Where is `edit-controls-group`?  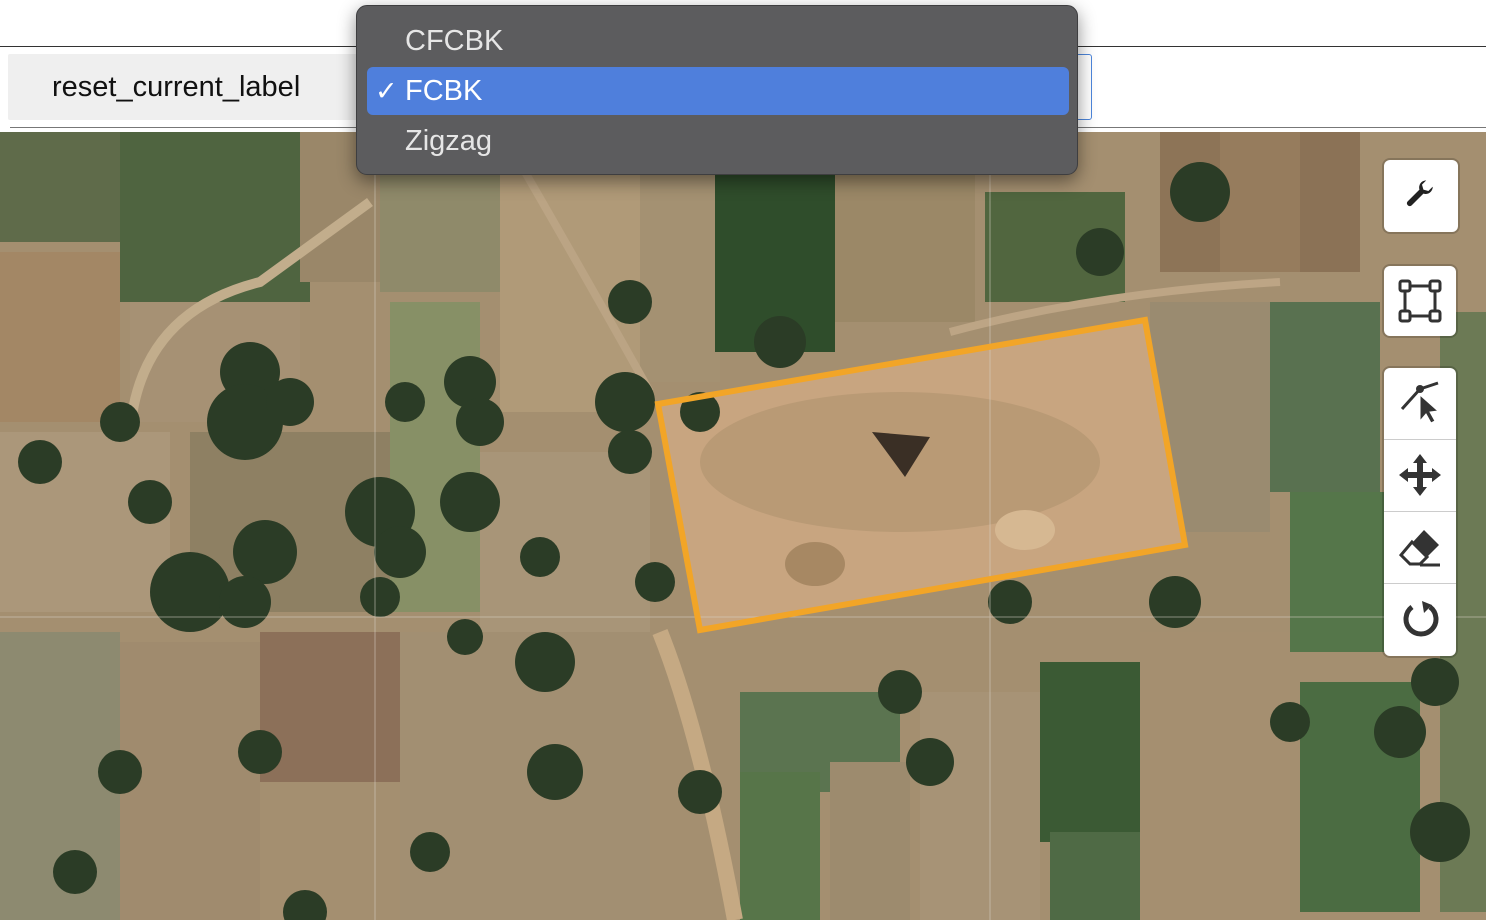 edit-controls-group is located at coordinates (1420, 512).